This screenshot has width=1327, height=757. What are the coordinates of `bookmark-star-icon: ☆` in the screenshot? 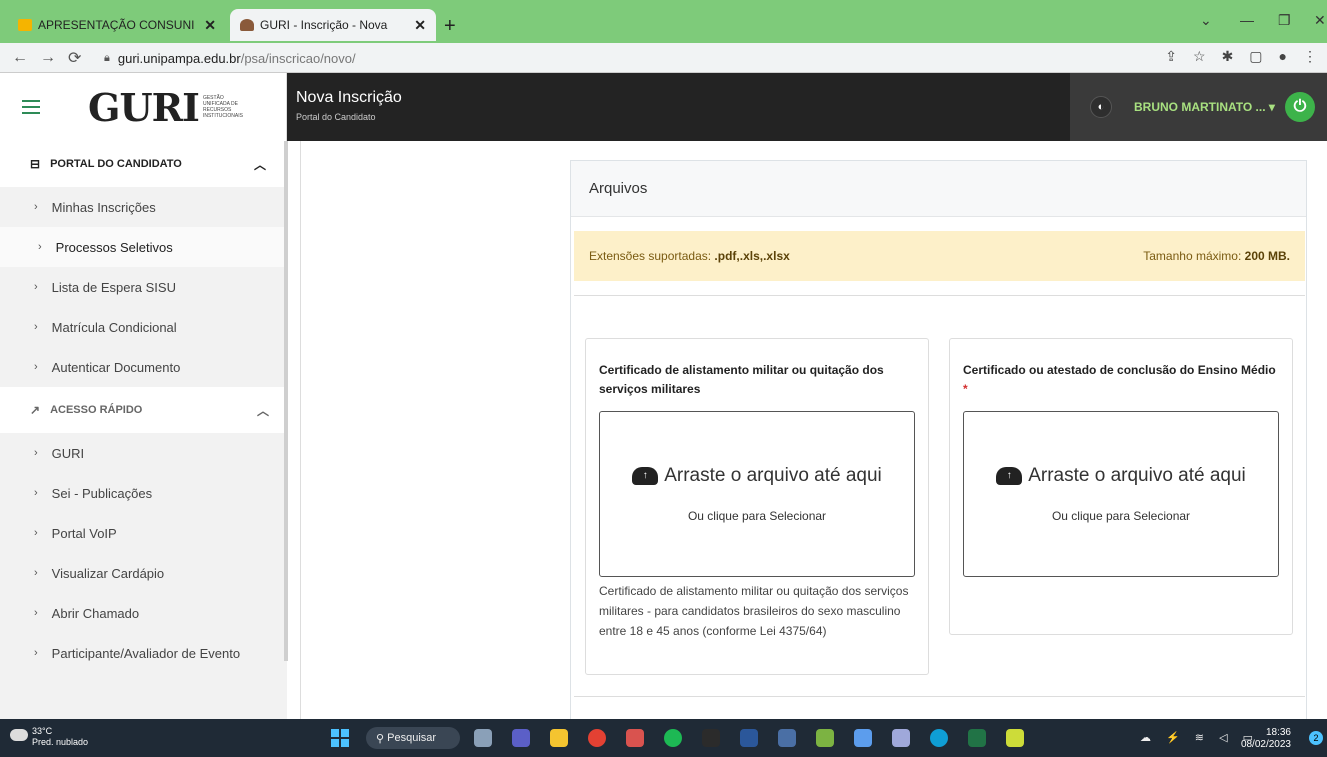 It's located at (1199, 56).